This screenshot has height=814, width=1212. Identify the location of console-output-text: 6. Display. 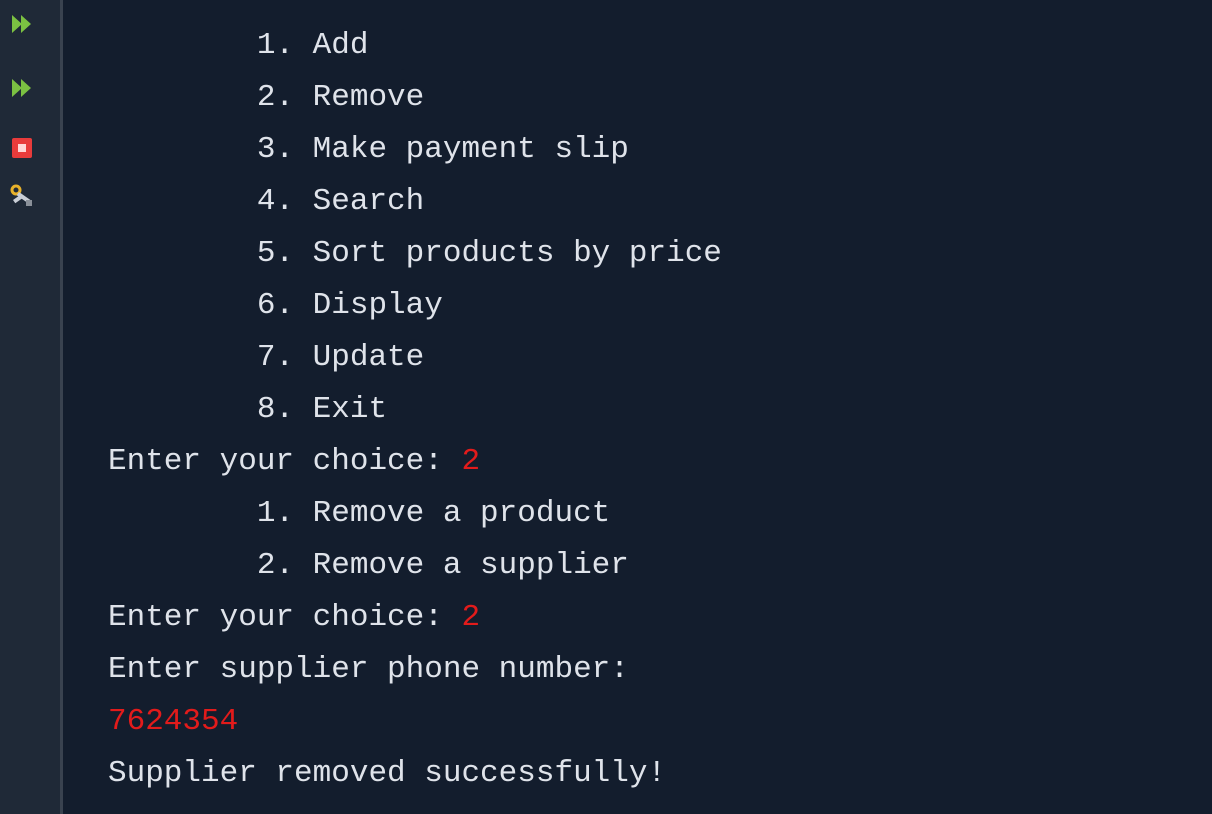
(275, 305).